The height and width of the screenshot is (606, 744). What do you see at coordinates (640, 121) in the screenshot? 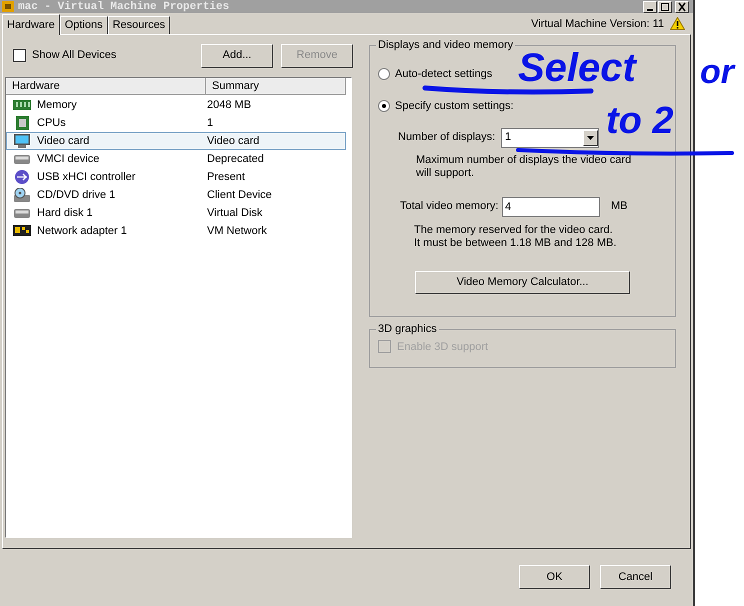
I see `handwritten-note: to 2` at bounding box center [640, 121].